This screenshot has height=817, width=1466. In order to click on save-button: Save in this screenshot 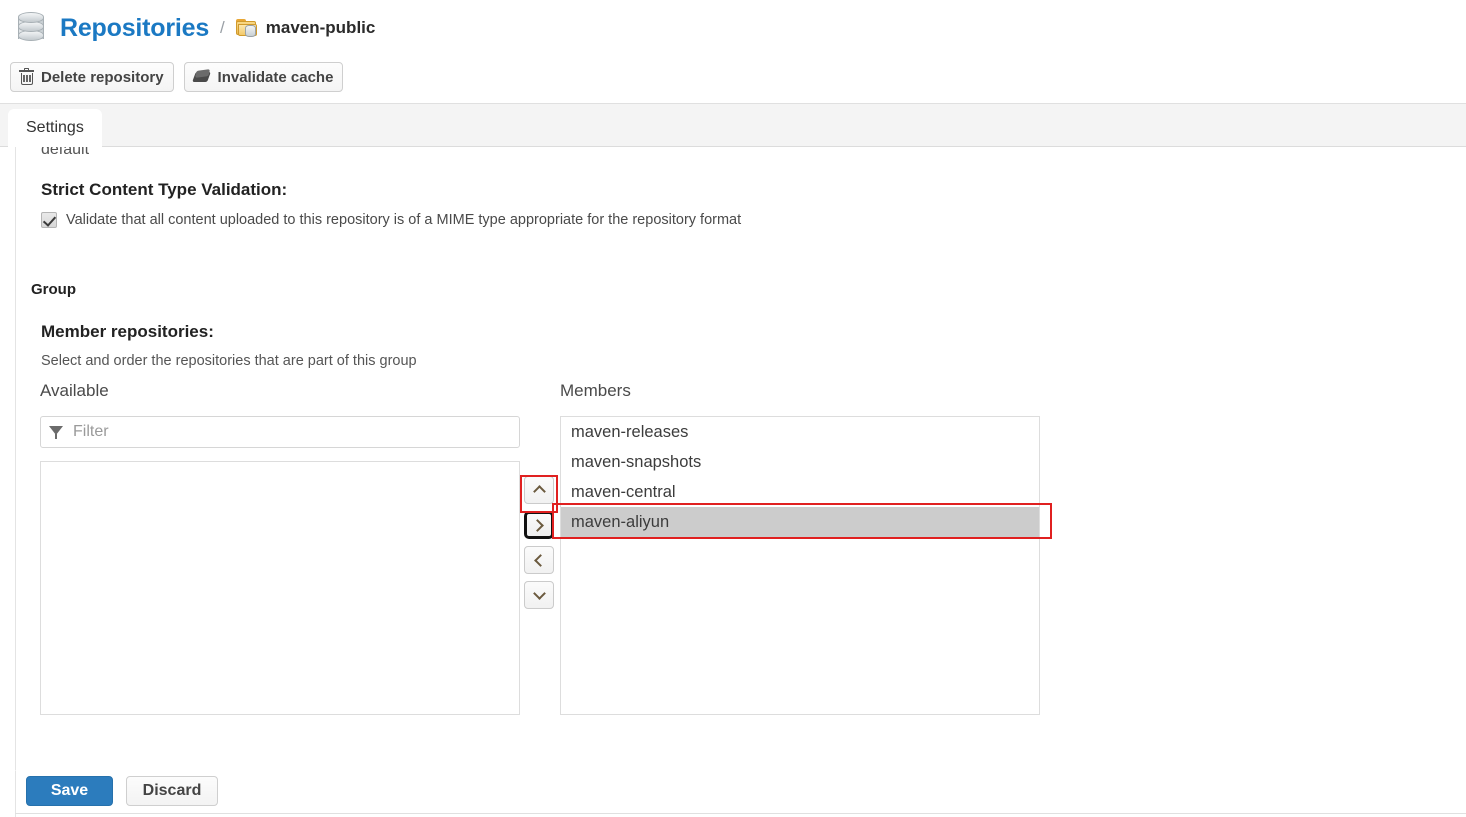, I will do `click(69, 791)`.